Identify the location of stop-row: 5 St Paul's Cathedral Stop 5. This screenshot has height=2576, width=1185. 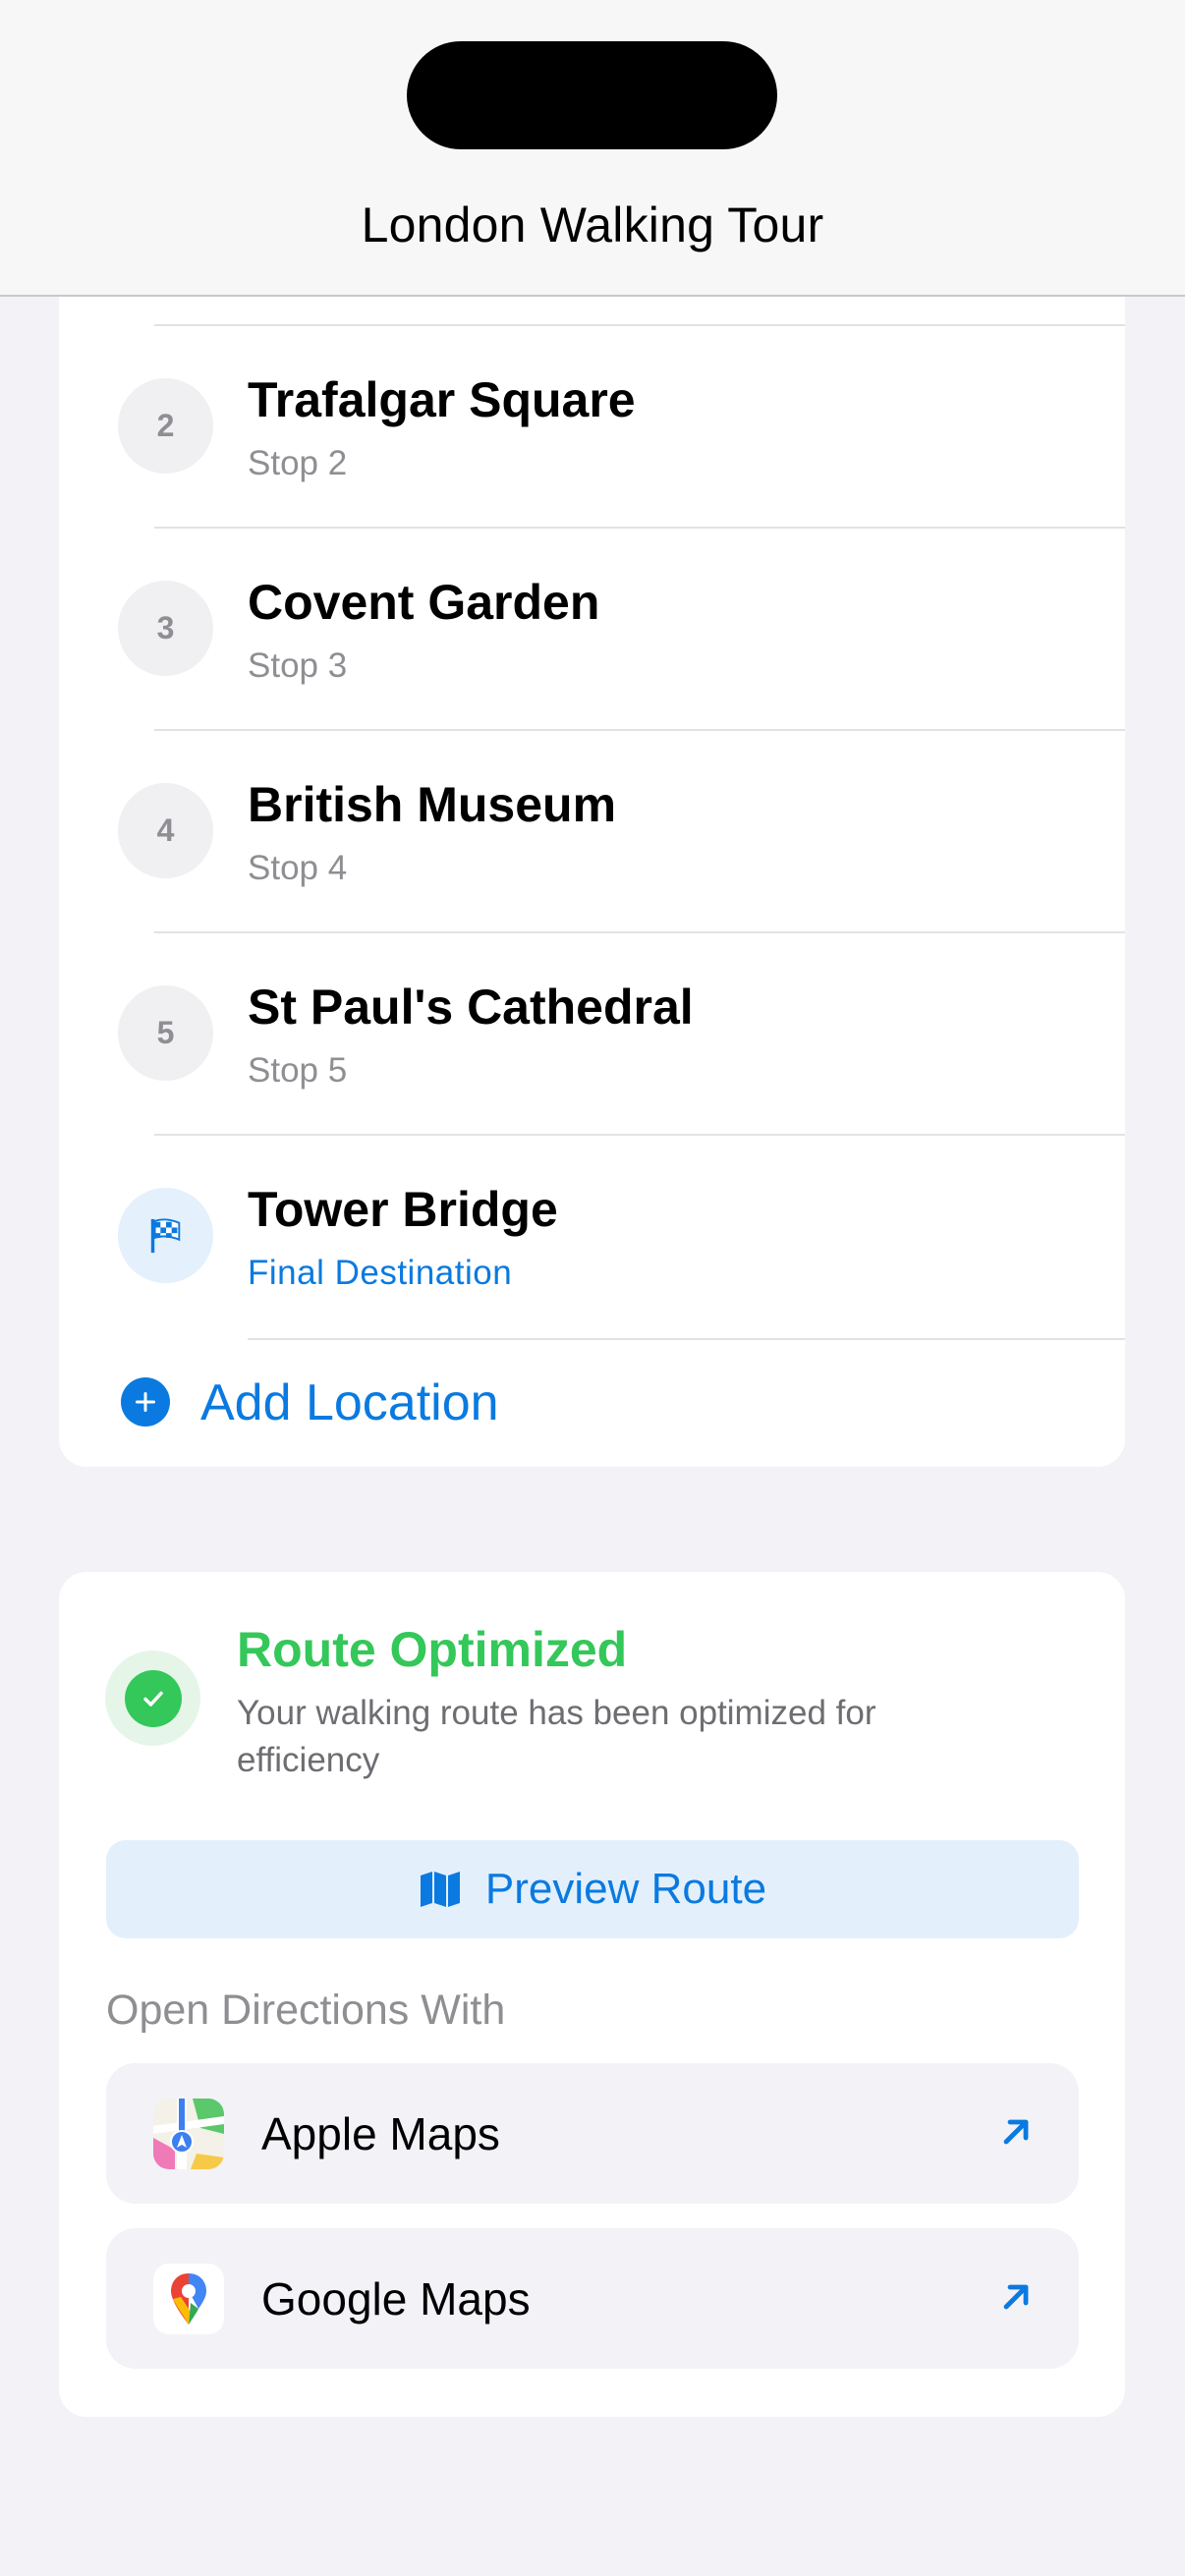
(592, 1032).